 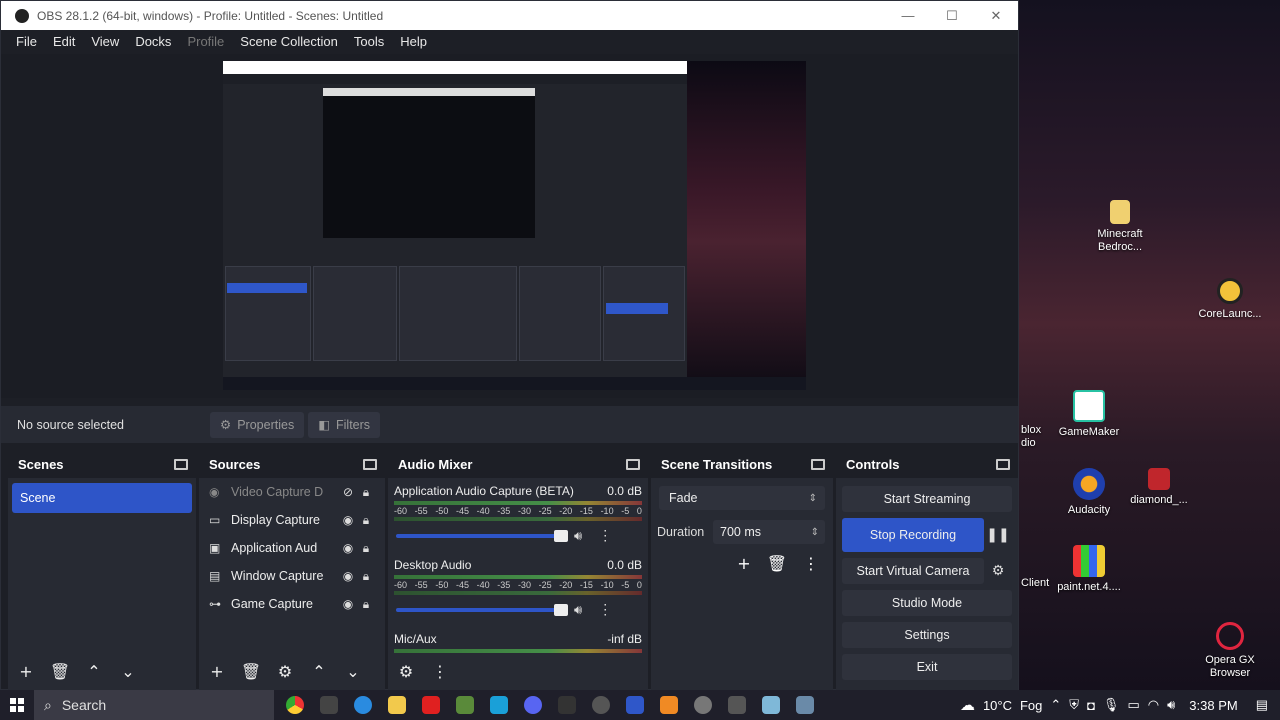 What do you see at coordinates (769, 532) in the screenshot?
I see `duration-spinbox: 700 ms ⇕` at bounding box center [769, 532].